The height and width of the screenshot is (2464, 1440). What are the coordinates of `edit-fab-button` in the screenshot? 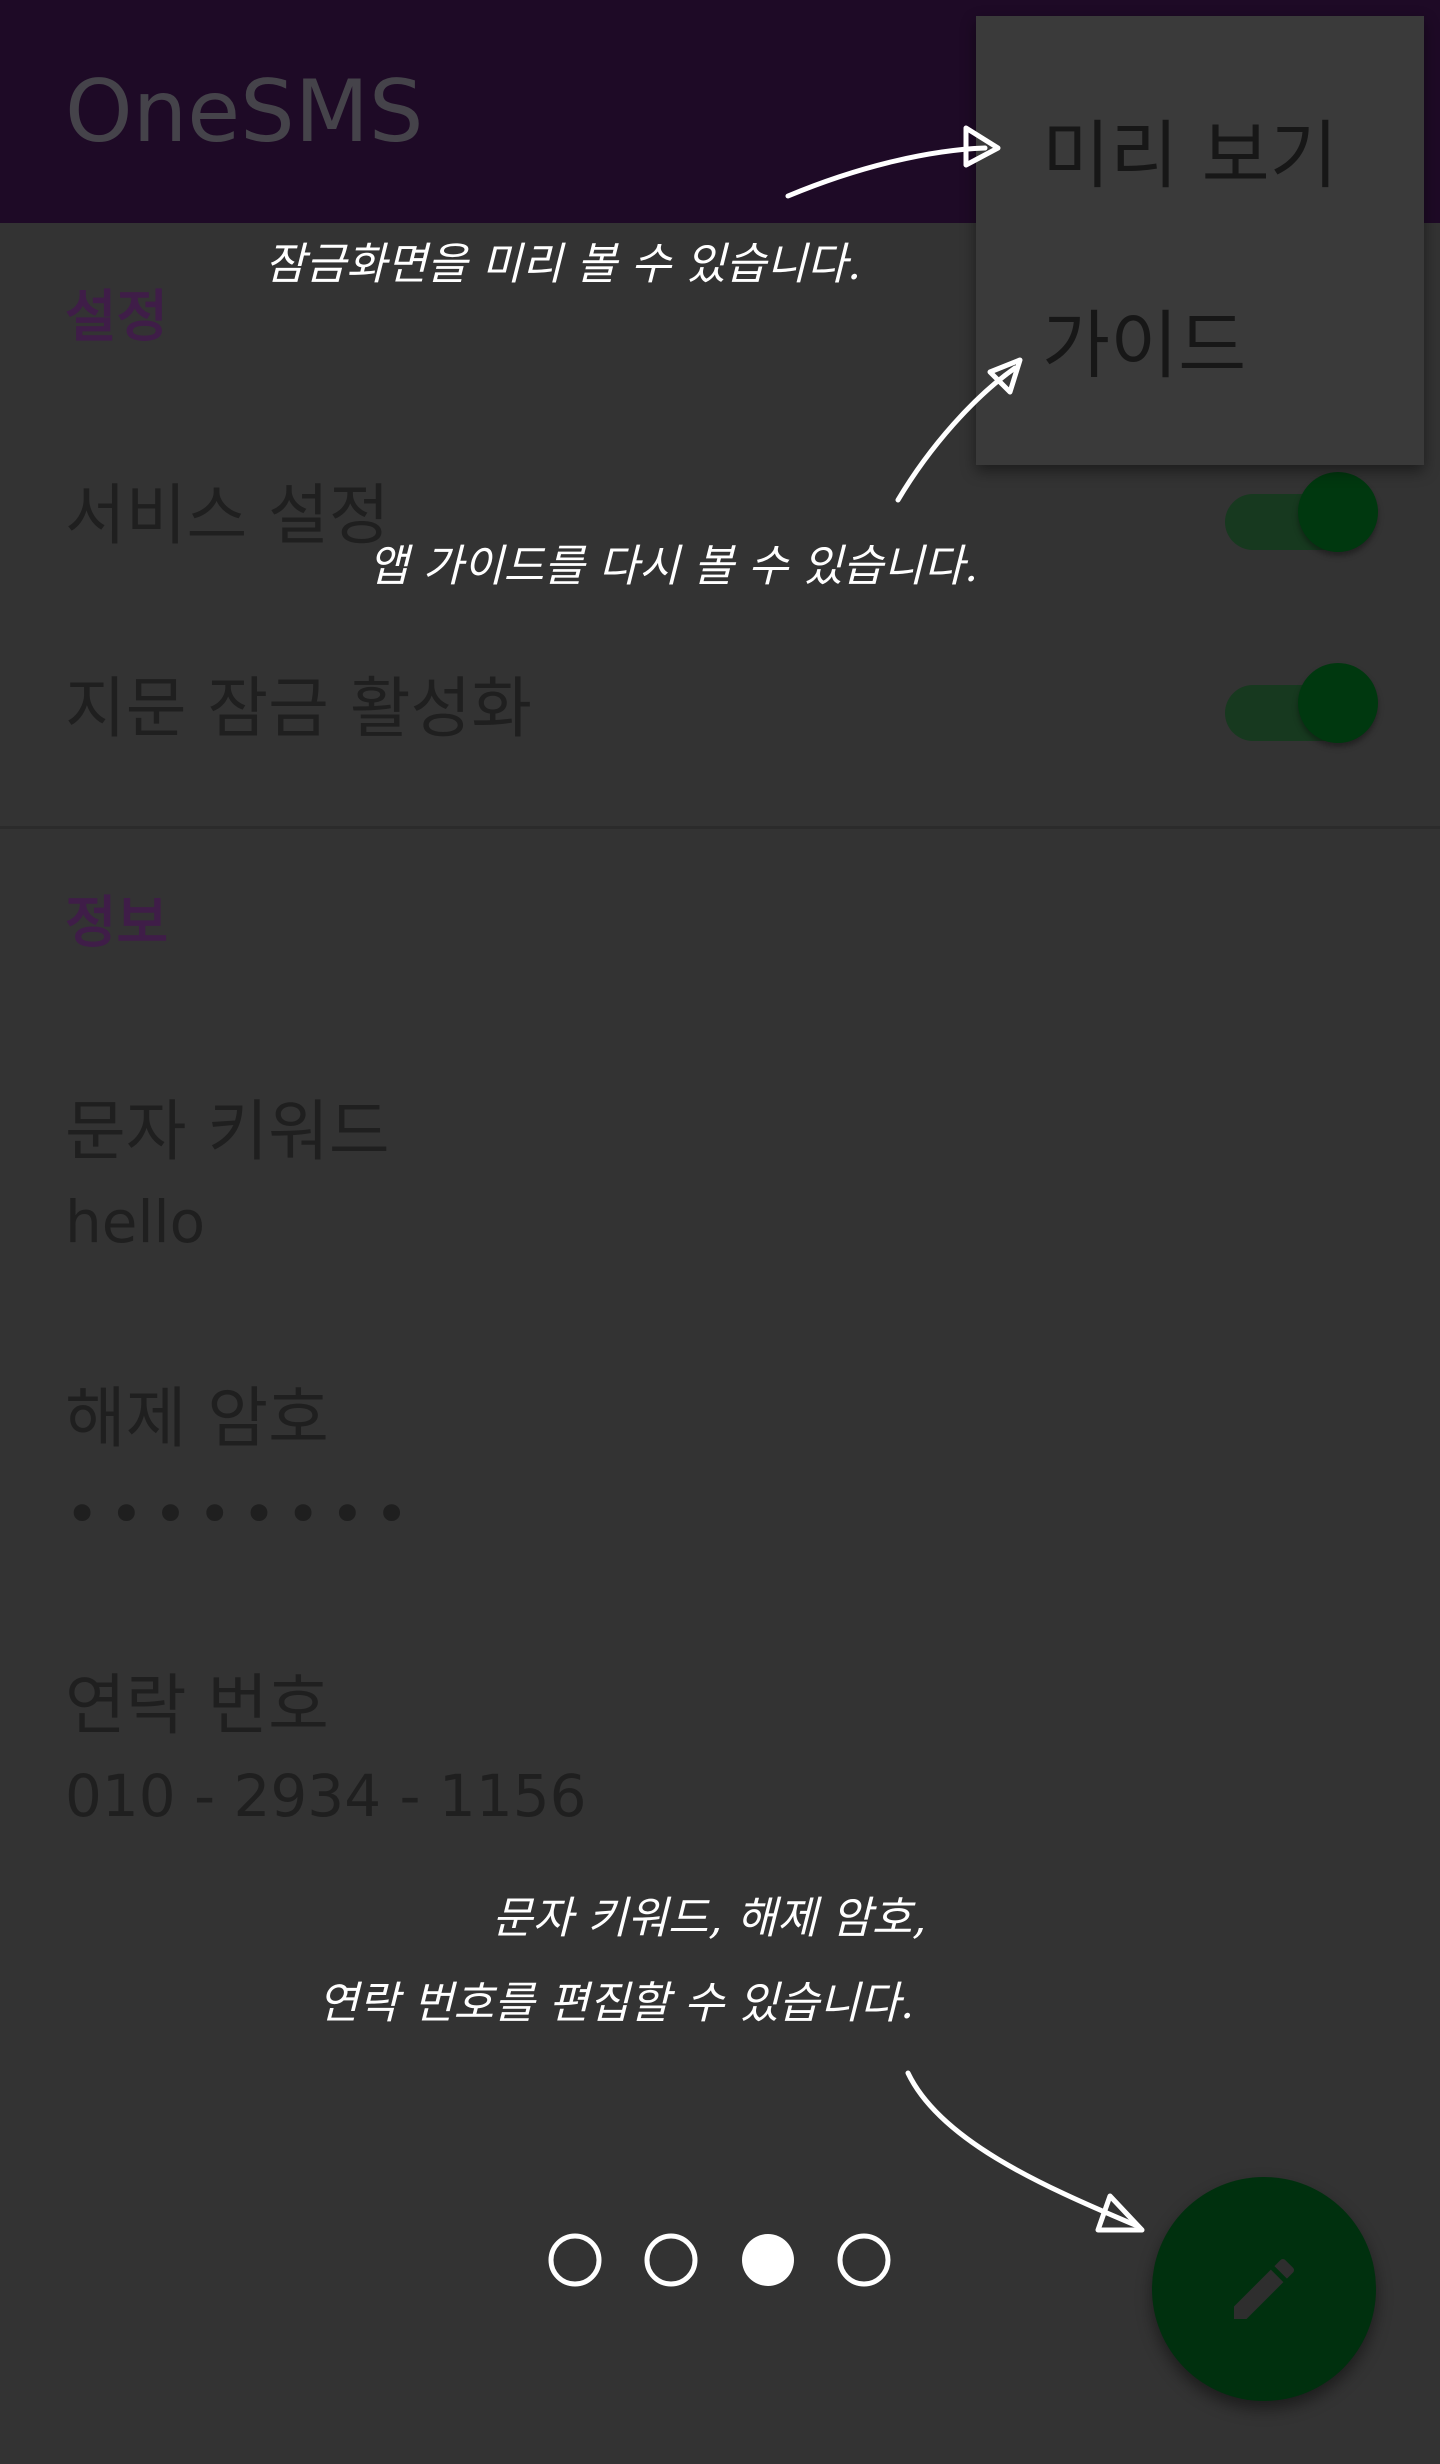 It's located at (1264, 2289).